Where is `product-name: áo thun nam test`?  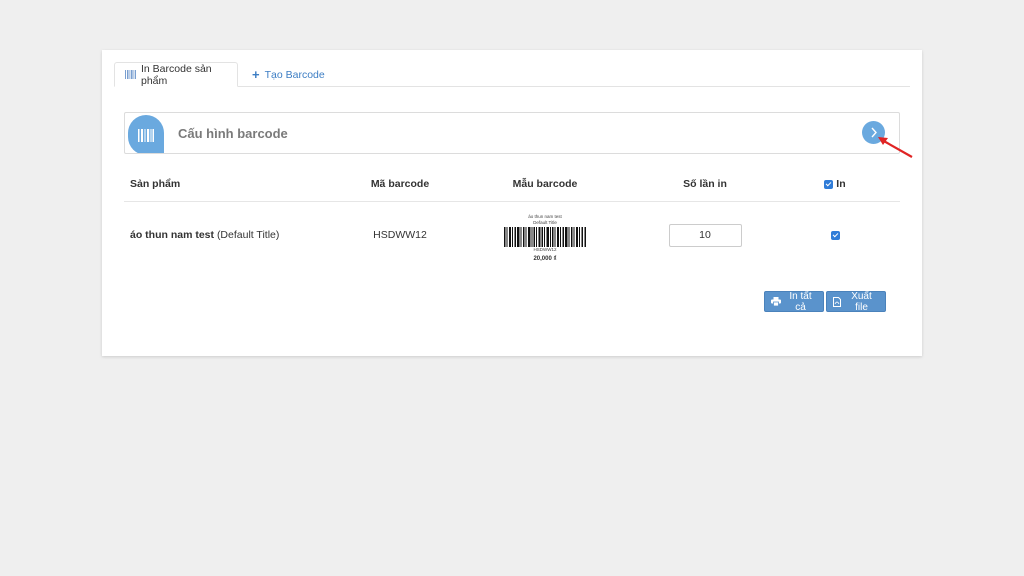
product-name: áo thun nam test is located at coordinates (172, 235).